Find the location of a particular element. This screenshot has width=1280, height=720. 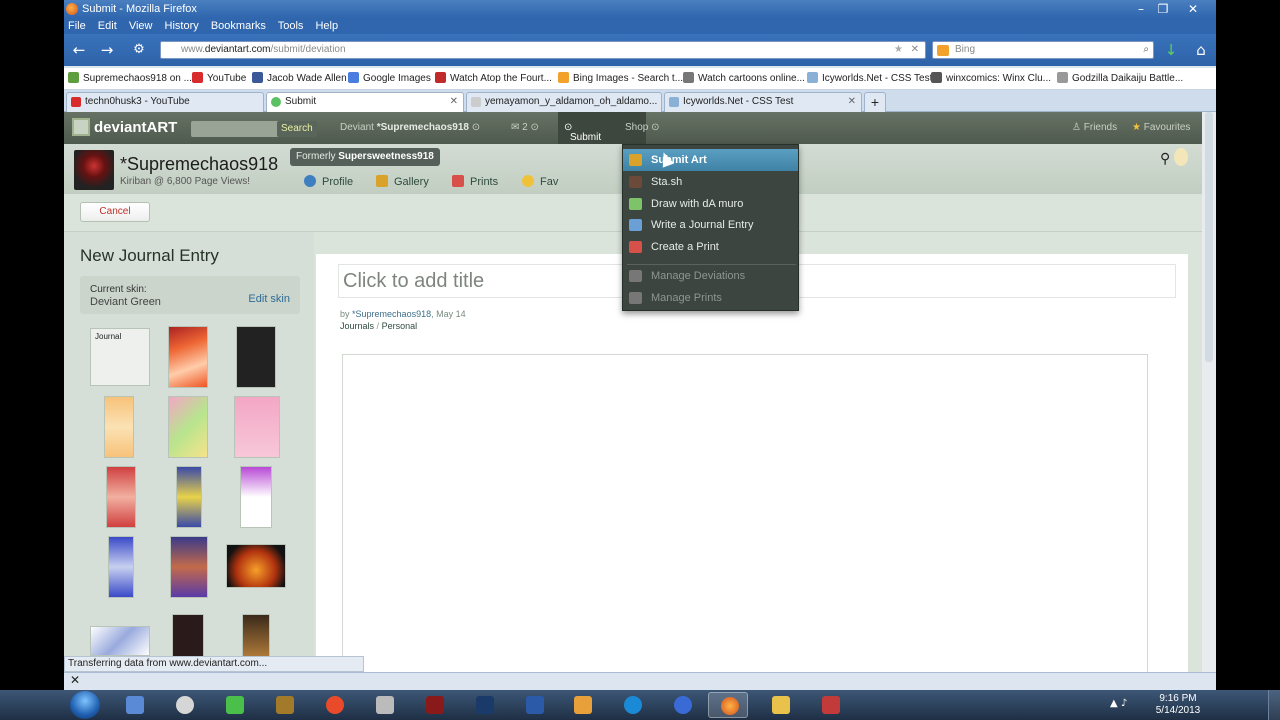

breadcrumb-personal: Personal is located at coordinates (400, 326).